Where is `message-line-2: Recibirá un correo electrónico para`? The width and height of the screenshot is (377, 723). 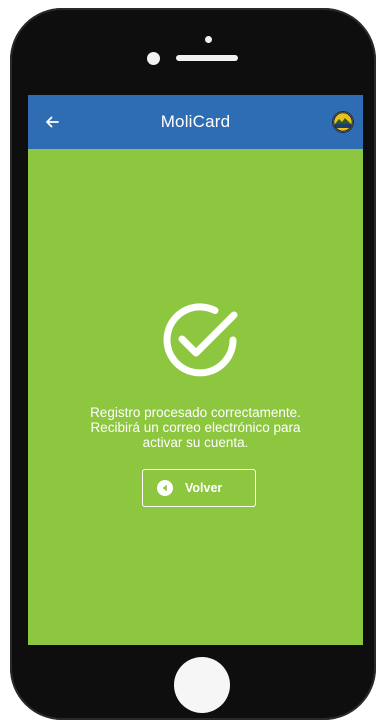 message-line-2: Recibirá un correo electrónico para is located at coordinates (195, 427).